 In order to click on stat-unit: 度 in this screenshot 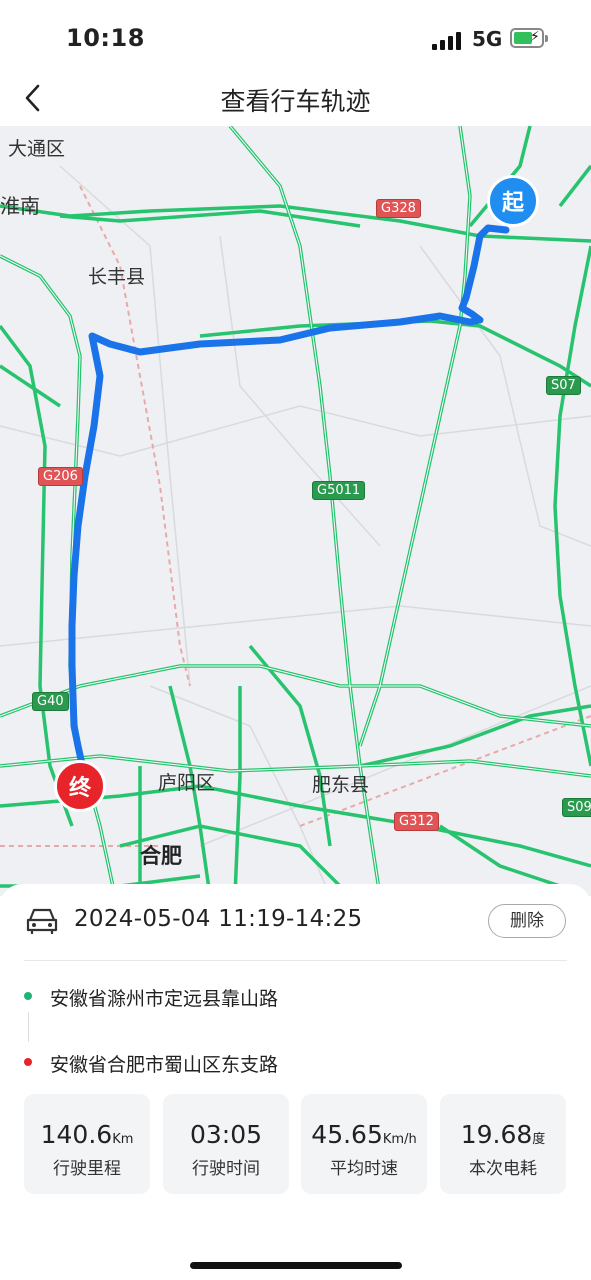, I will do `click(539, 1139)`.